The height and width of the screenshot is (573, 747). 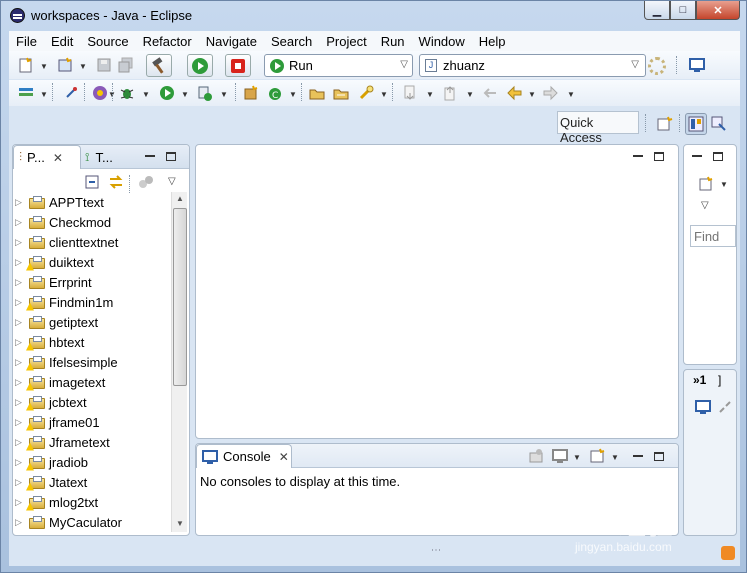 What do you see at coordinates (435, 549) in the screenshot?
I see `status-grip-icon: ⋮` at bounding box center [435, 549].